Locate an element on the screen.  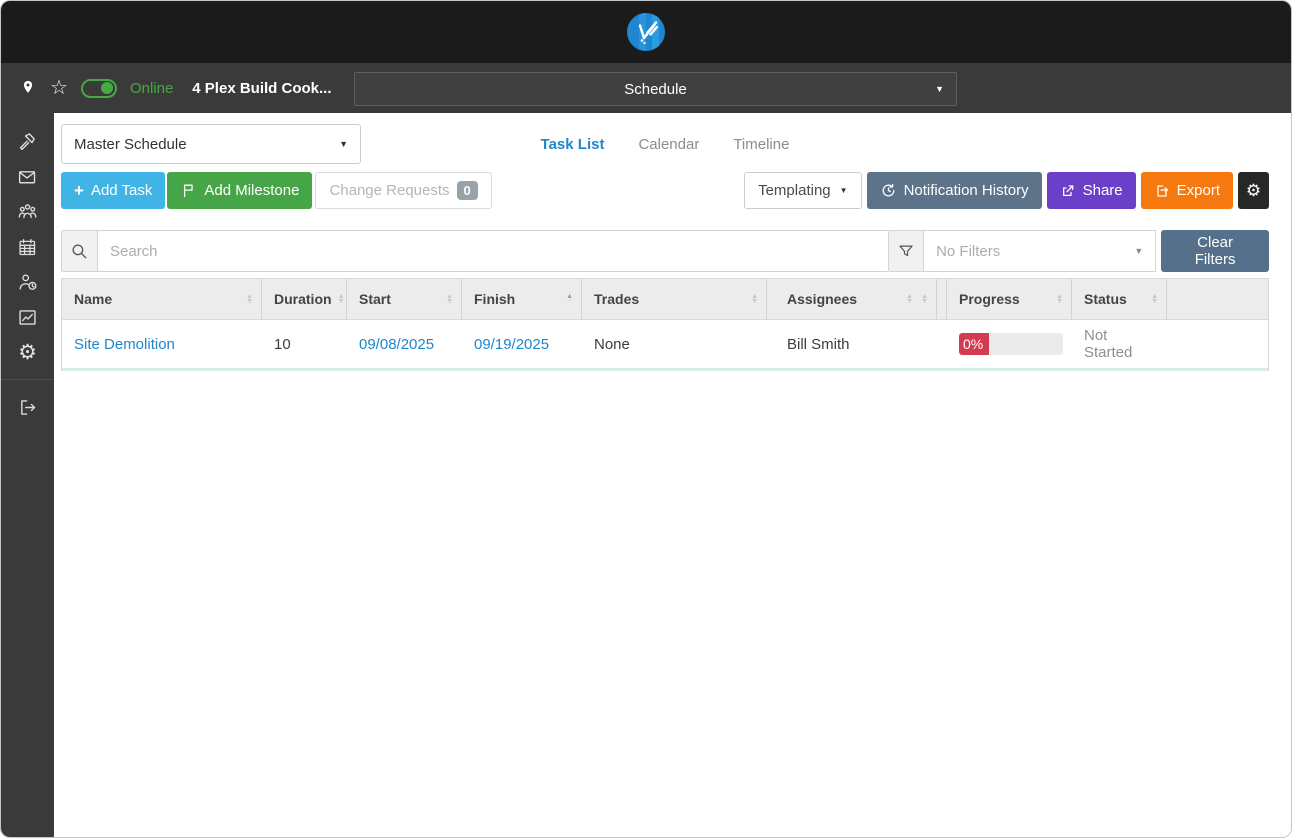
progress-bar-fill: 0% is located at coordinates (974, 344).